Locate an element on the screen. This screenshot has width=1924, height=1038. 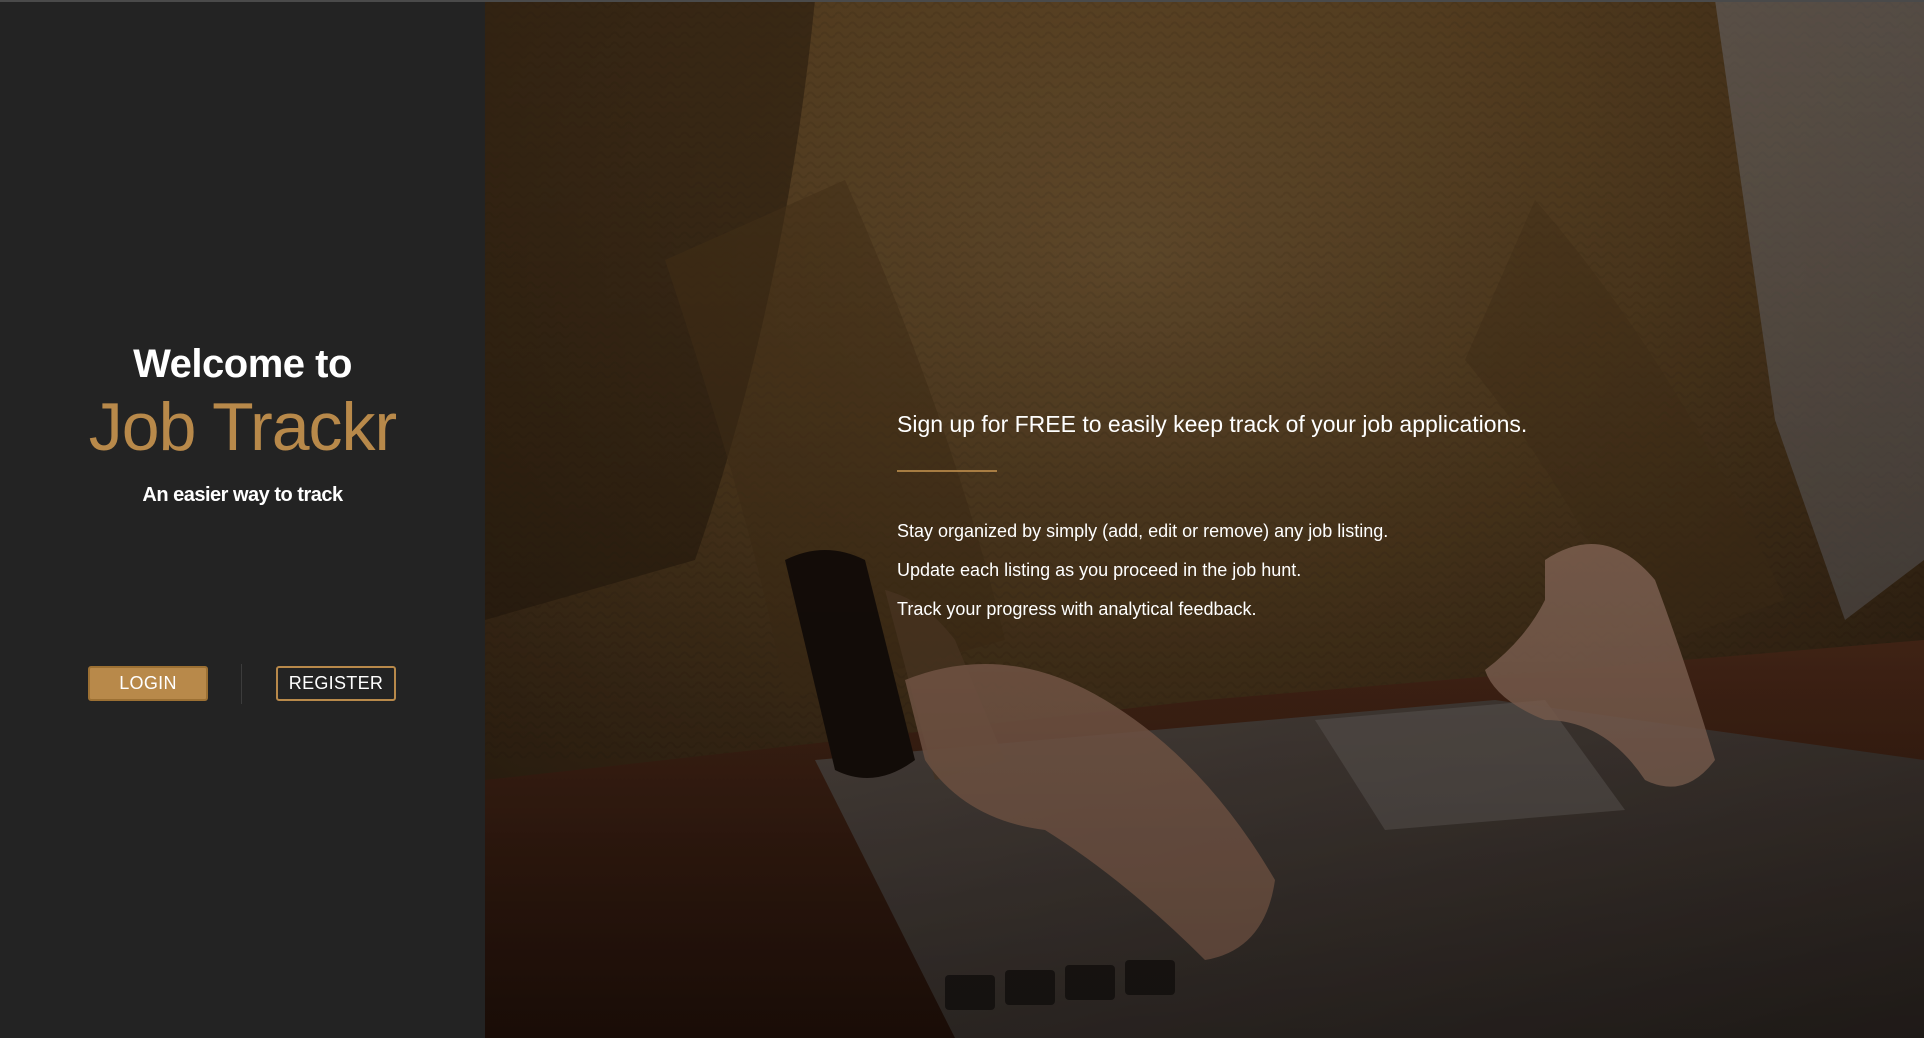
auth-buttons: LOGIN REGISTER is located at coordinates (242, 684).